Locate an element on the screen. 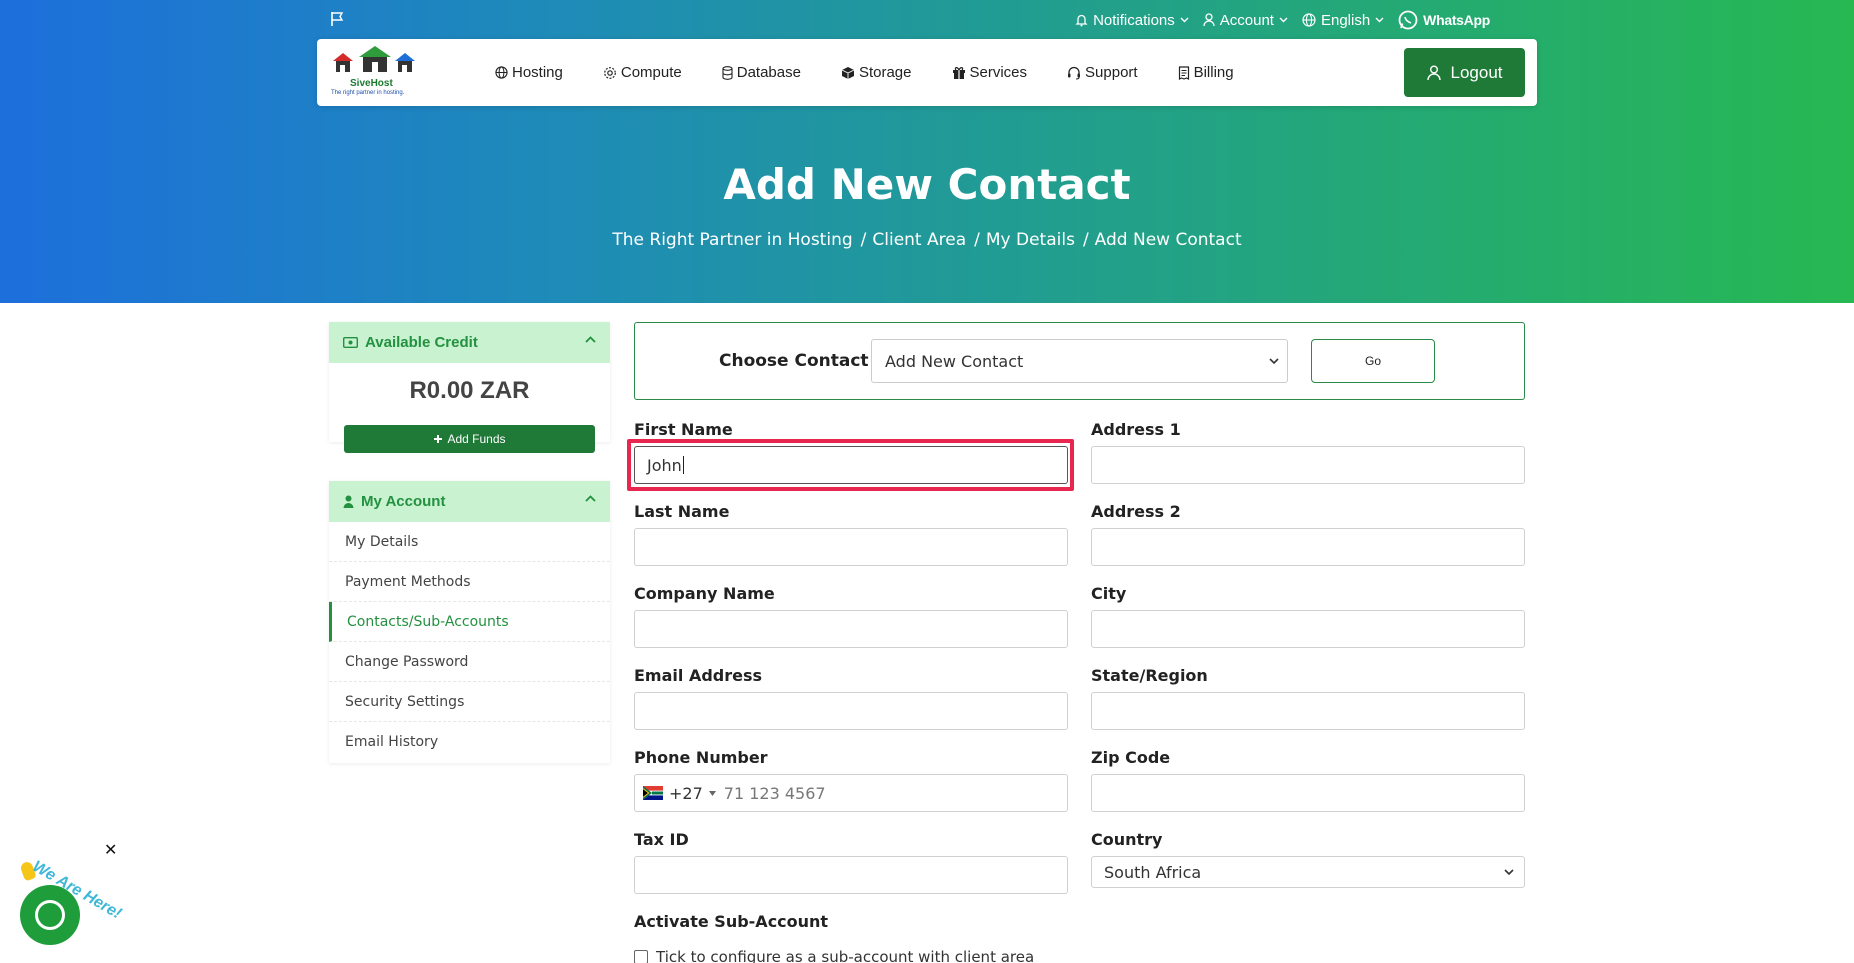  bell-icon is located at coordinates (1081, 20).